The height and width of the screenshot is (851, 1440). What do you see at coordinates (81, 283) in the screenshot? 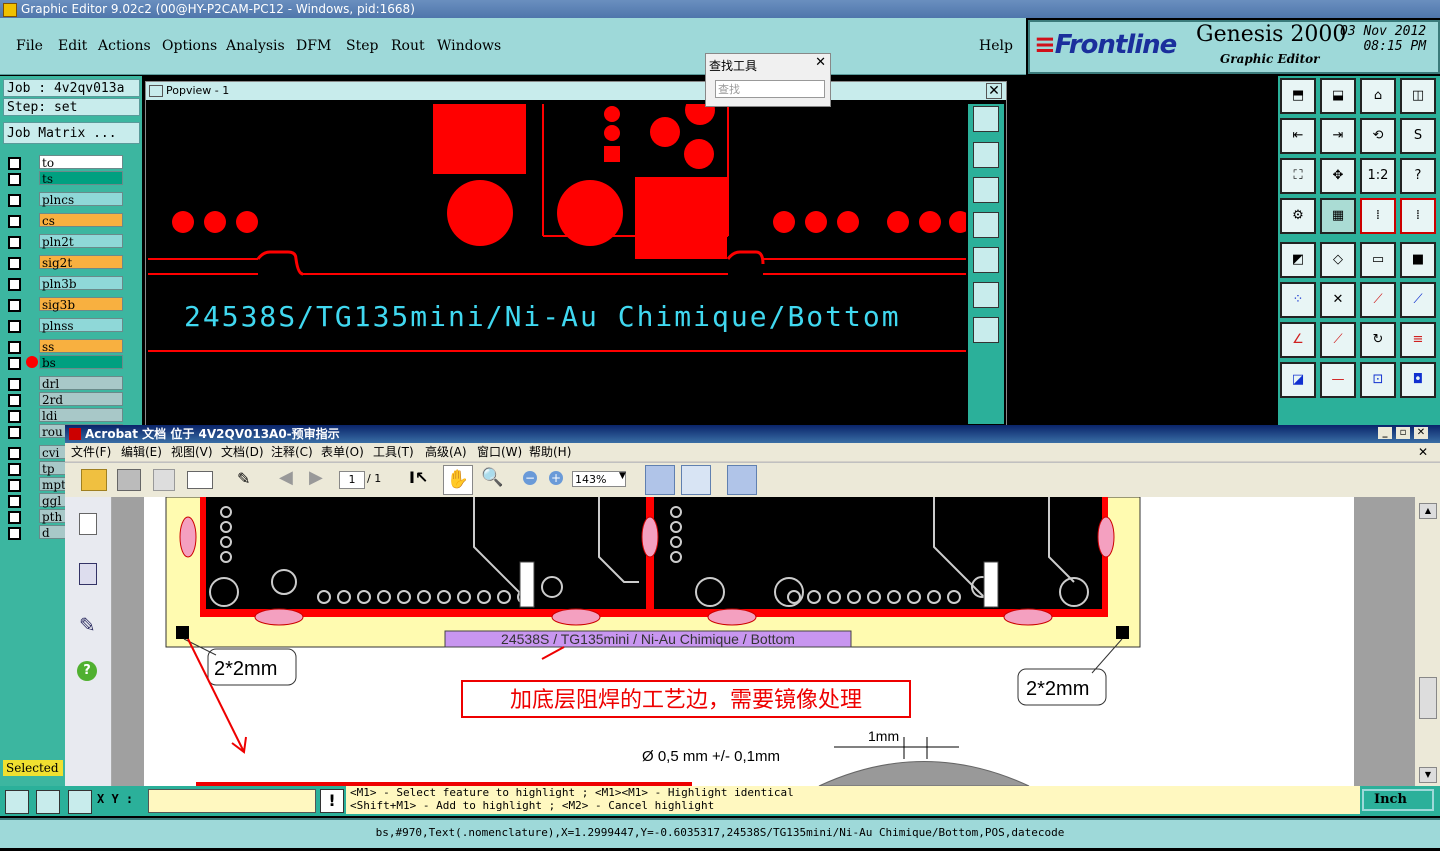
I see `layer-name: pln3b` at bounding box center [81, 283].